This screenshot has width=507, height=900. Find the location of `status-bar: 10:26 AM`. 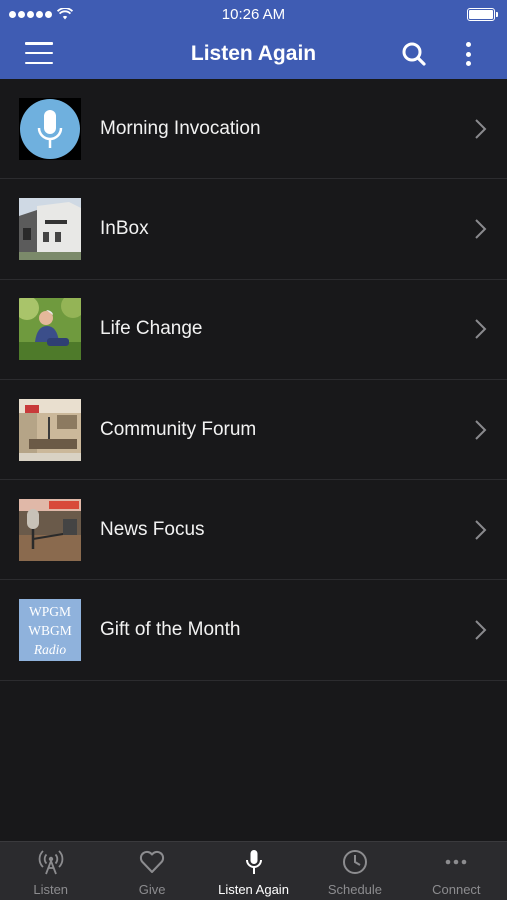

status-bar: 10:26 AM is located at coordinates (253, 14).